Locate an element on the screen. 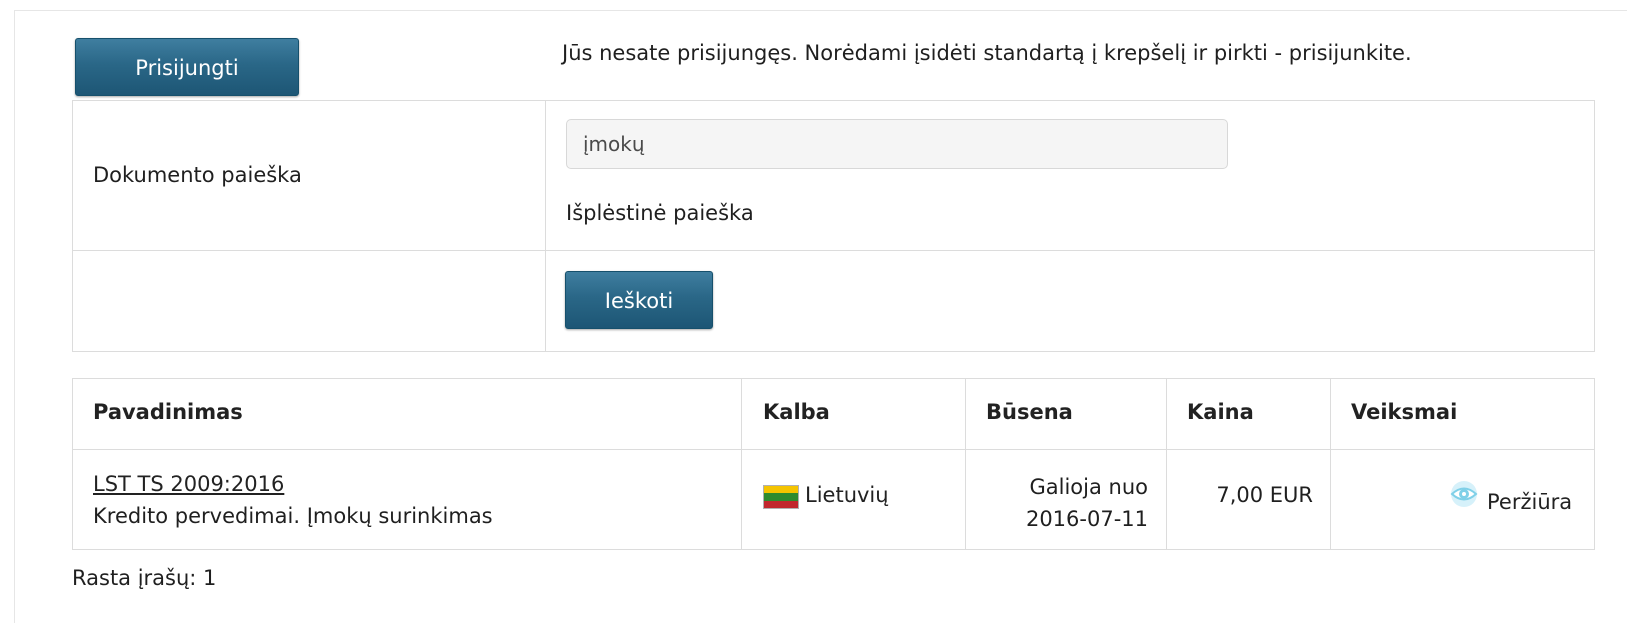 The height and width of the screenshot is (623, 1627). search-col-divider is located at coordinates (545, 226).